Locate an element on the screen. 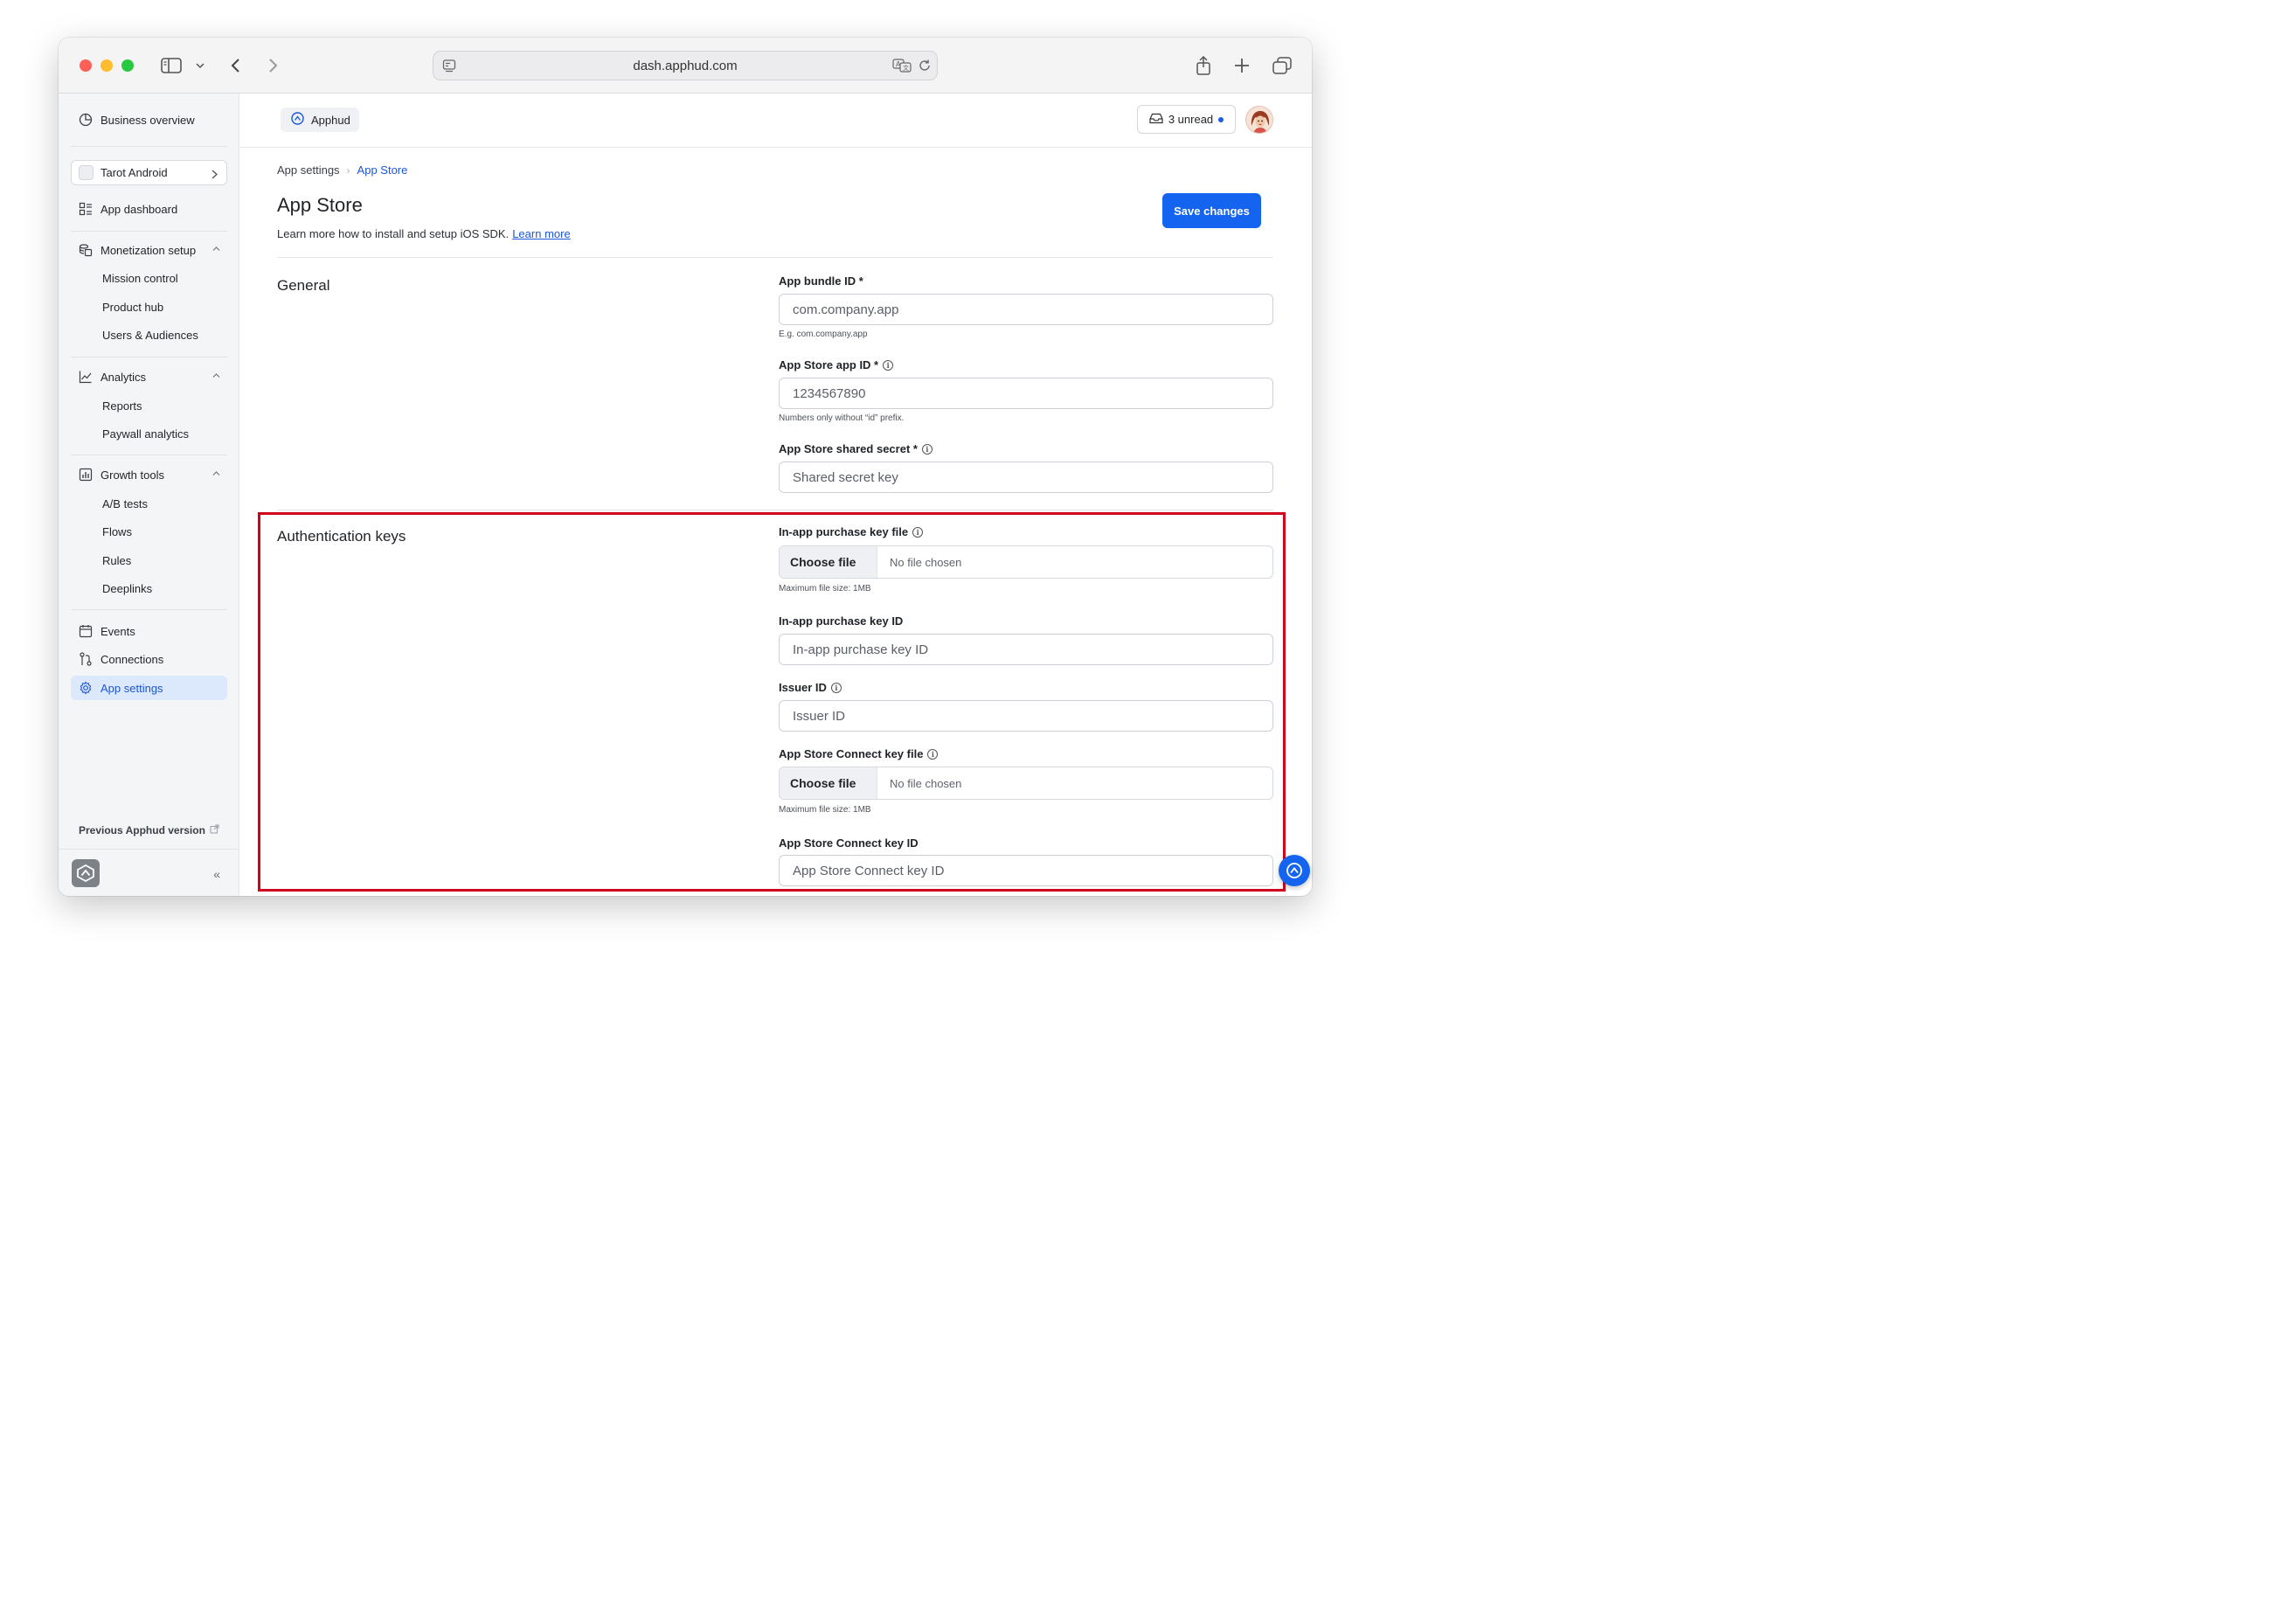 This screenshot has width=2281, height=1624. sidebar-item-business-overview: Business overview is located at coordinates (149, 120).